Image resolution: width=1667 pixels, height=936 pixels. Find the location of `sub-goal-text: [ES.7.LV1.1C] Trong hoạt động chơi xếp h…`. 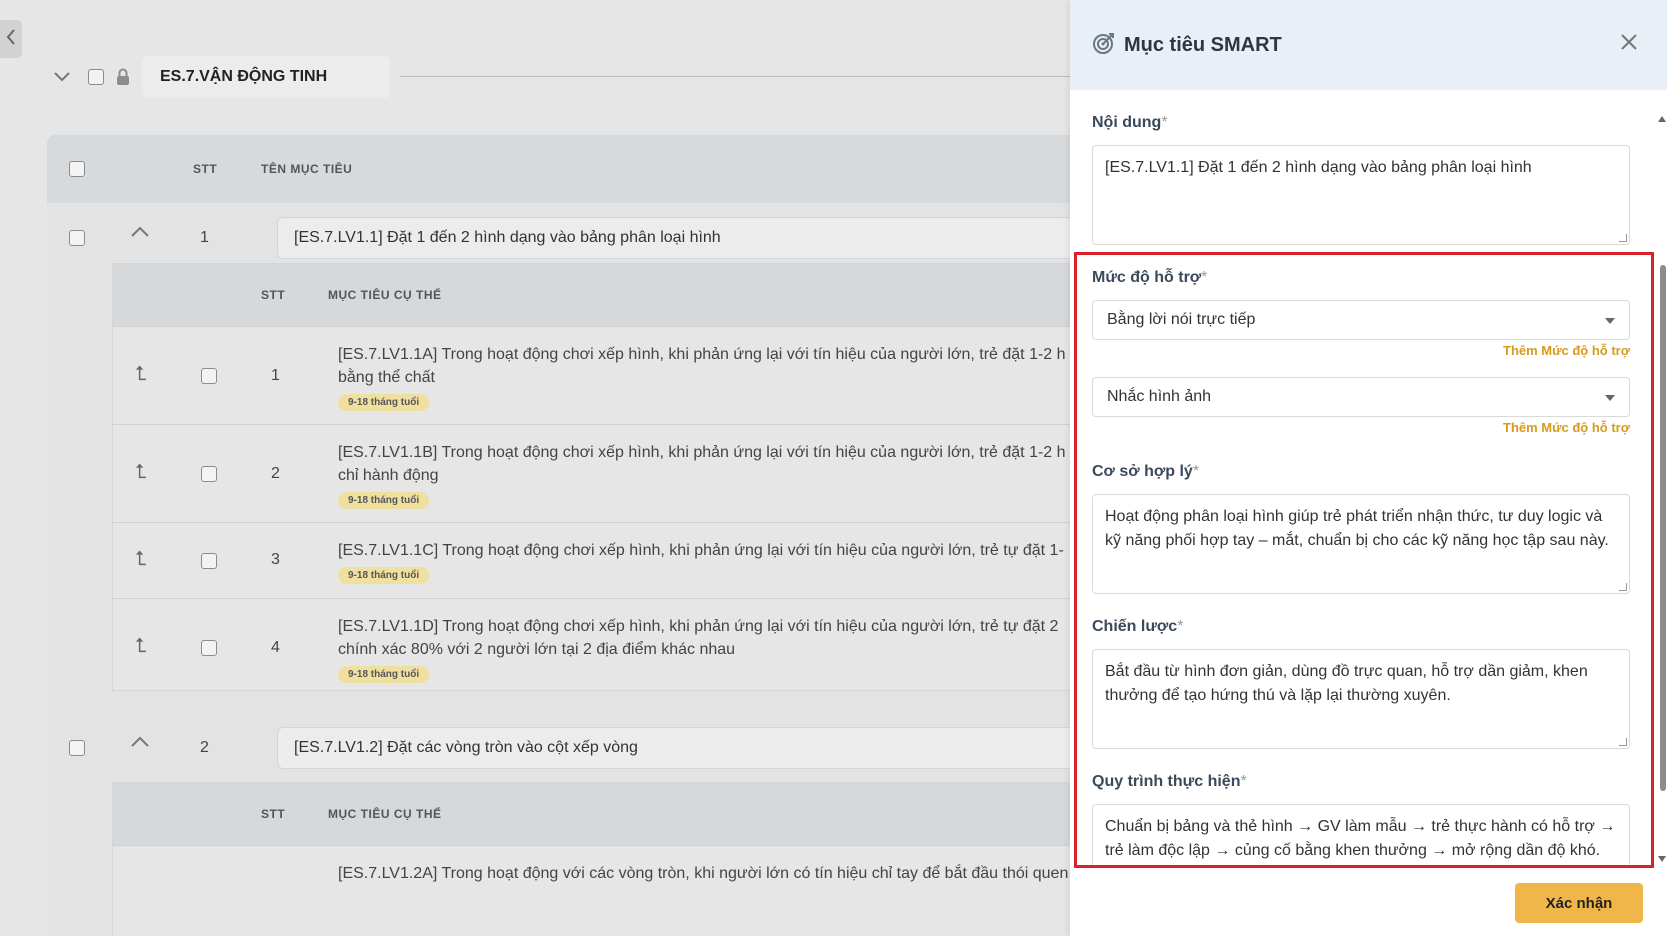

sub-goal-text: [ES.7.LV1.1C] Trong hoạt động chơi xếp h… is located at coordinates (701, 550).